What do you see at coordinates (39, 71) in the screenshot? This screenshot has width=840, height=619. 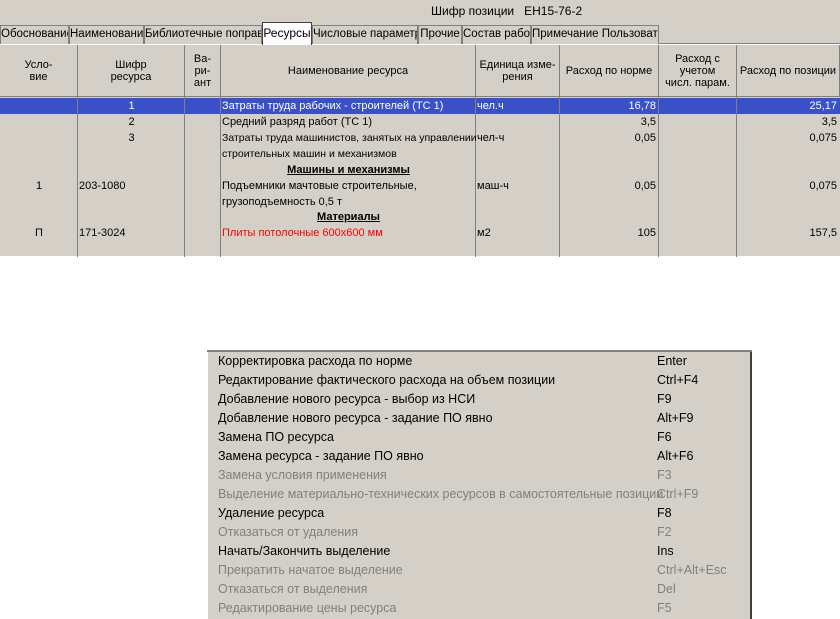 I see `column-header-condition: Усло- вие` at bounding box center [39, 71].